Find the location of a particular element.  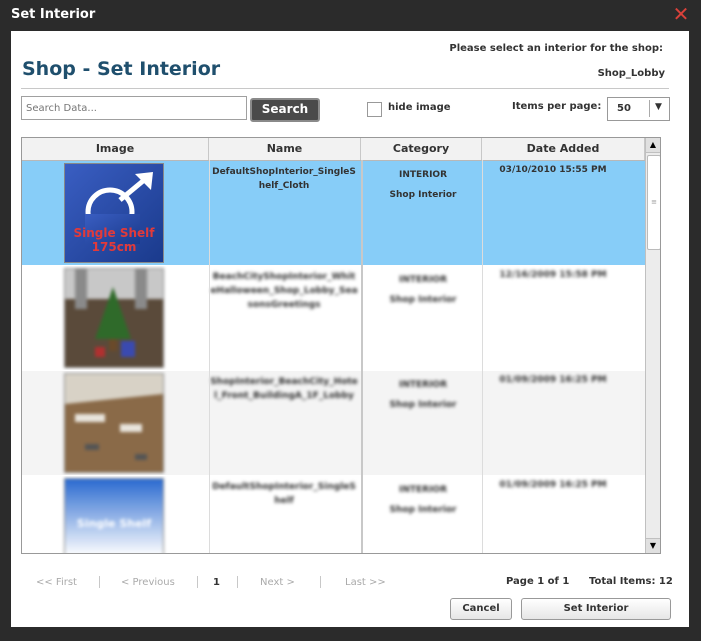

chevron-down-icon: ▼ is located at coordinates (658, 107).